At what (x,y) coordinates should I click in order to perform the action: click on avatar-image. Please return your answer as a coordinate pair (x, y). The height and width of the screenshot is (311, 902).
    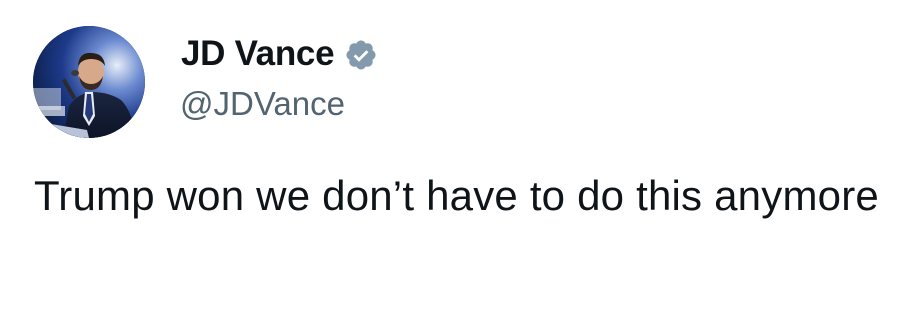
    Looking at the image, I should click on (89, 82).